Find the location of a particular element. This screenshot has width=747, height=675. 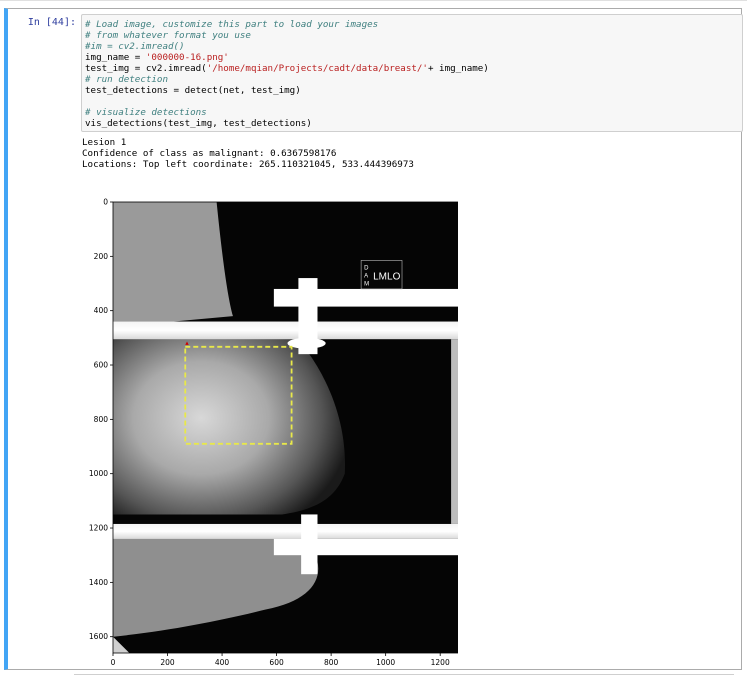

lower-clamp-post is located at coordinates (309, 544).